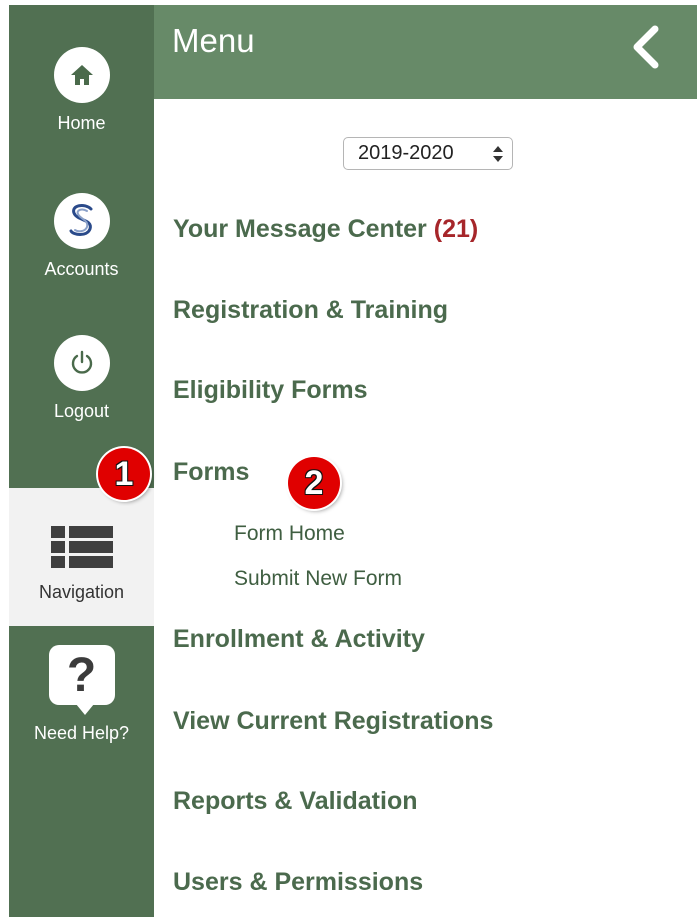 The width and height of the screenshot is (697, 917). Describe the element at coordinates (81, 269) in the screenshot. I see `sidebar-item-label: Accounts` at that location.